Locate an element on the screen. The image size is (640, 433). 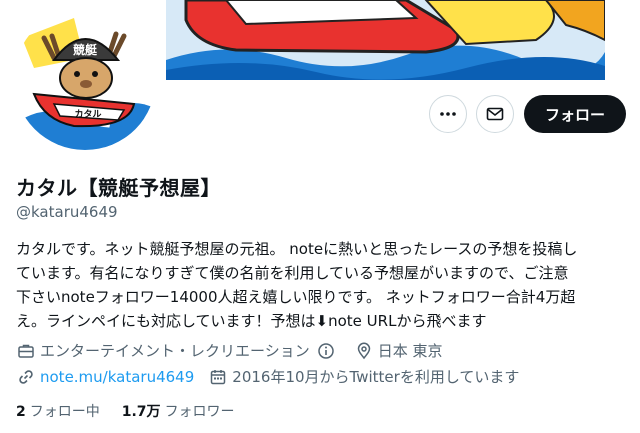
bio-line: カタルです。ネット競艇予想屋の元祖。 noteに熱いと思ったレースの予想を投稿し is located at coordinates (297, 249).